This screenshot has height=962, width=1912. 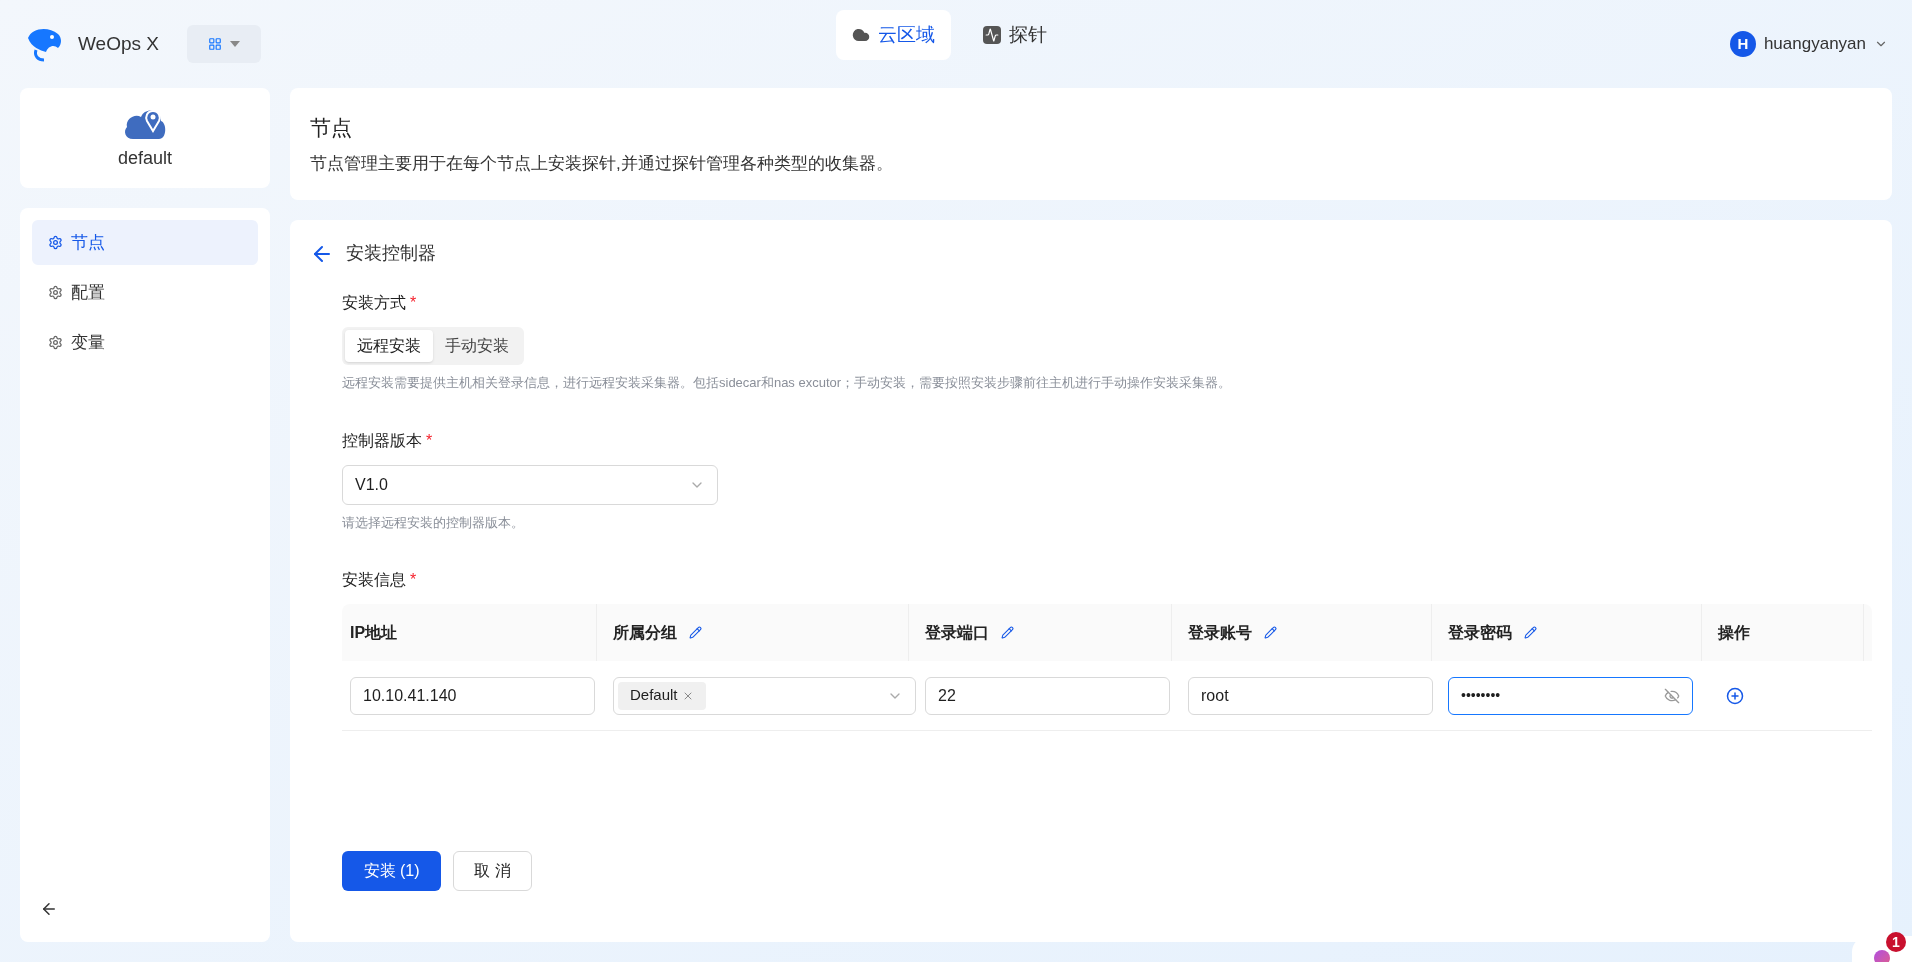 I want to click on password-input: ••••••••, so click(x=1570, y=695).